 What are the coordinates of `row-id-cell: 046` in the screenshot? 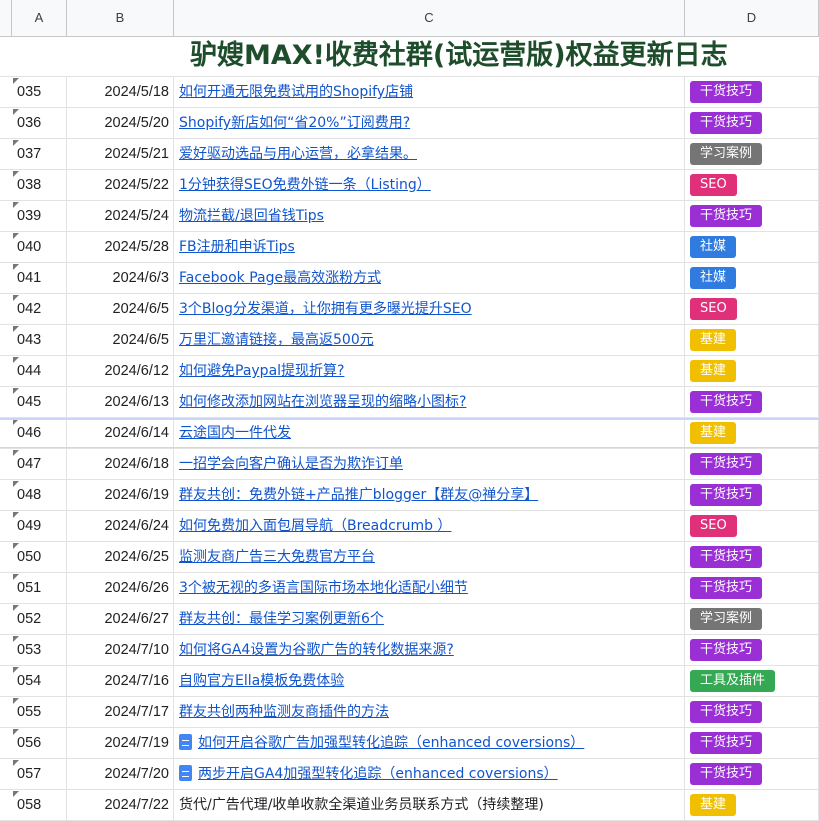 It's located at (39, 433).